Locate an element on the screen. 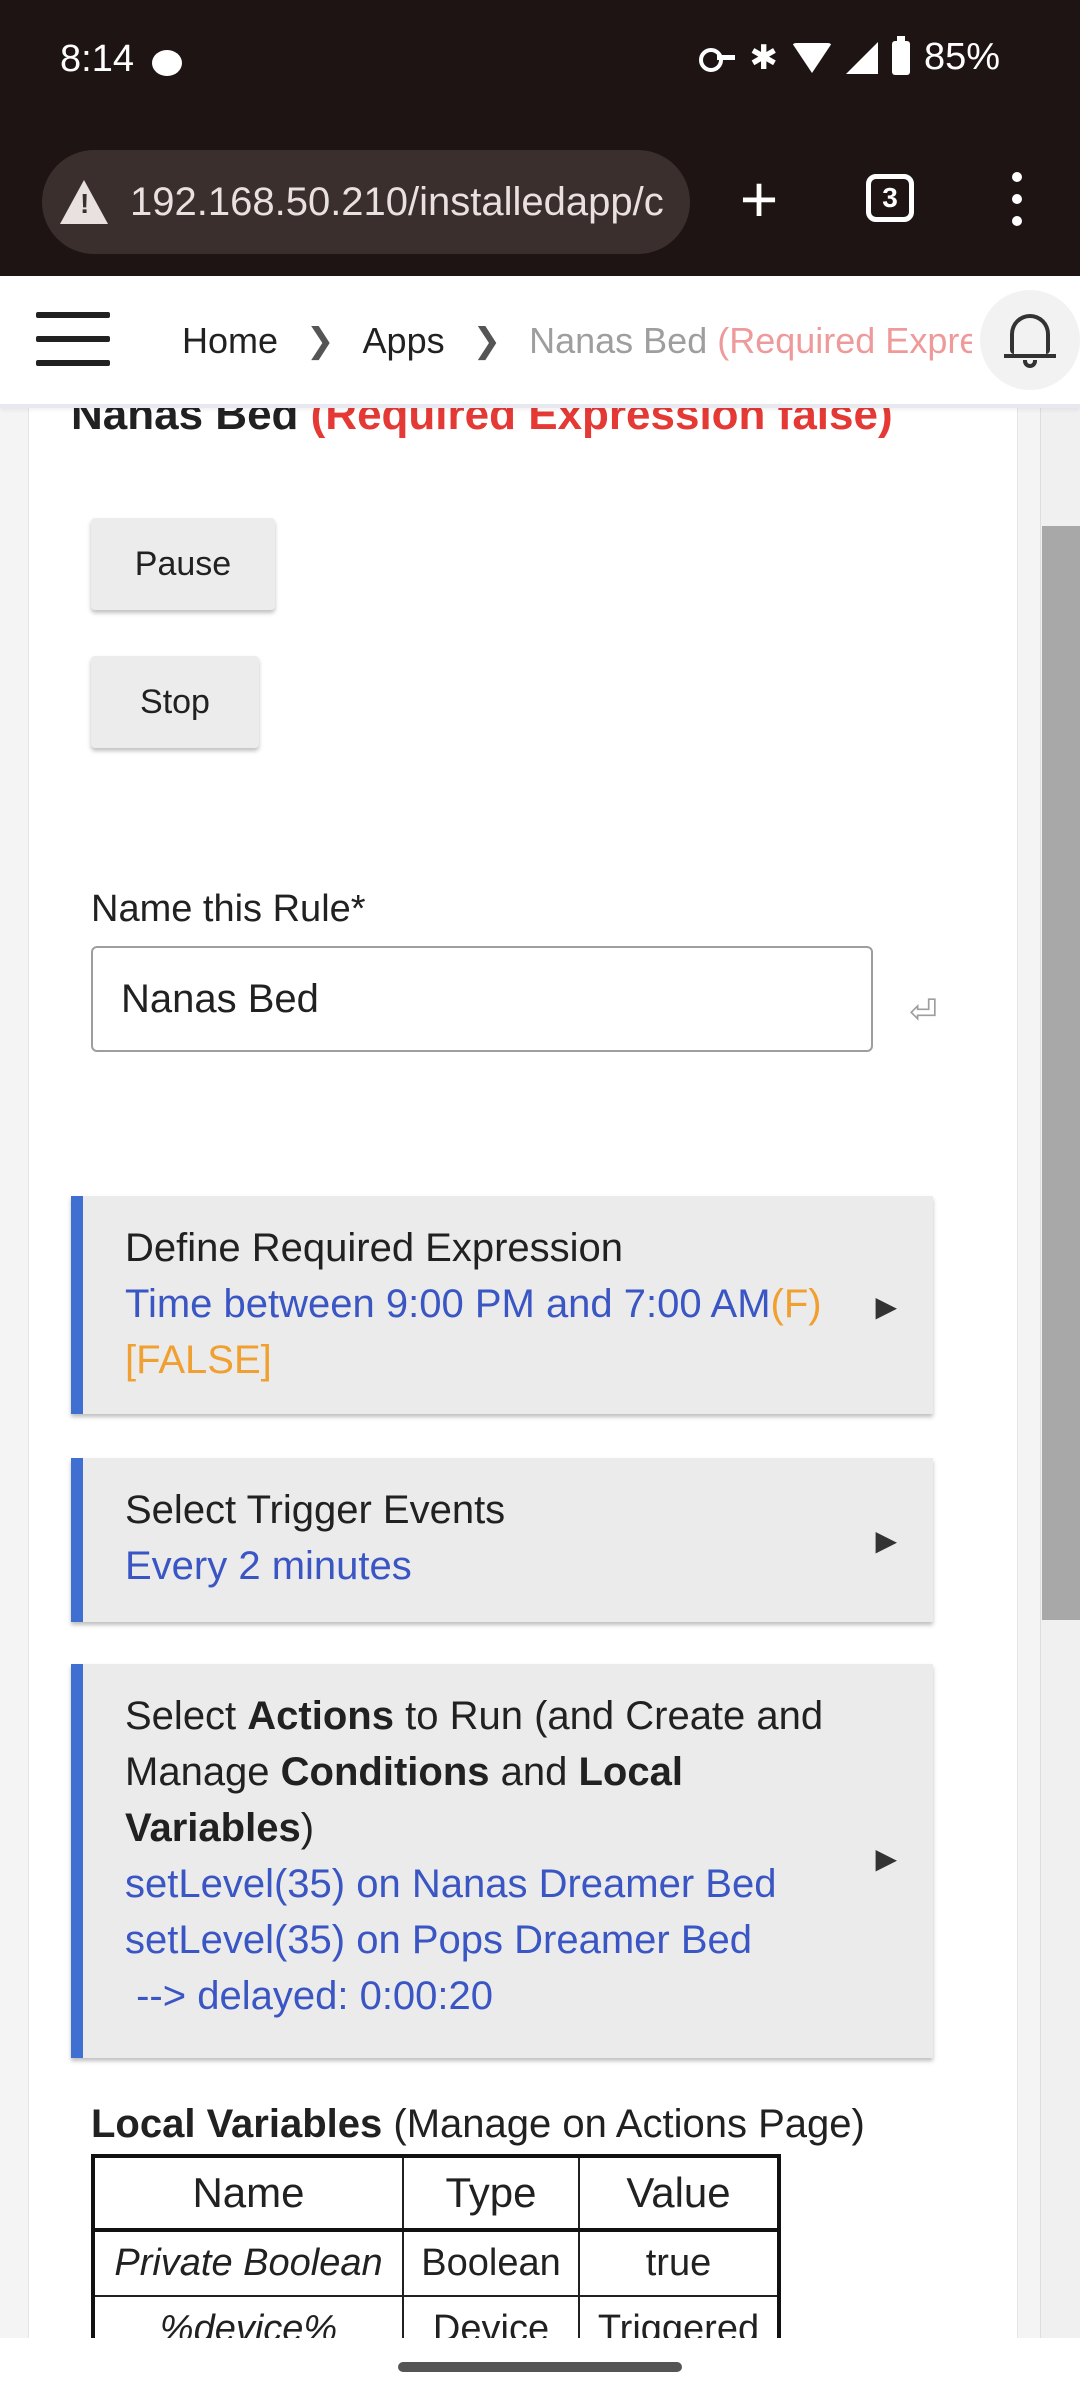 This screenshot has height=2400, width=1080. system-nav-bar is located at coordinates (540, 2369).